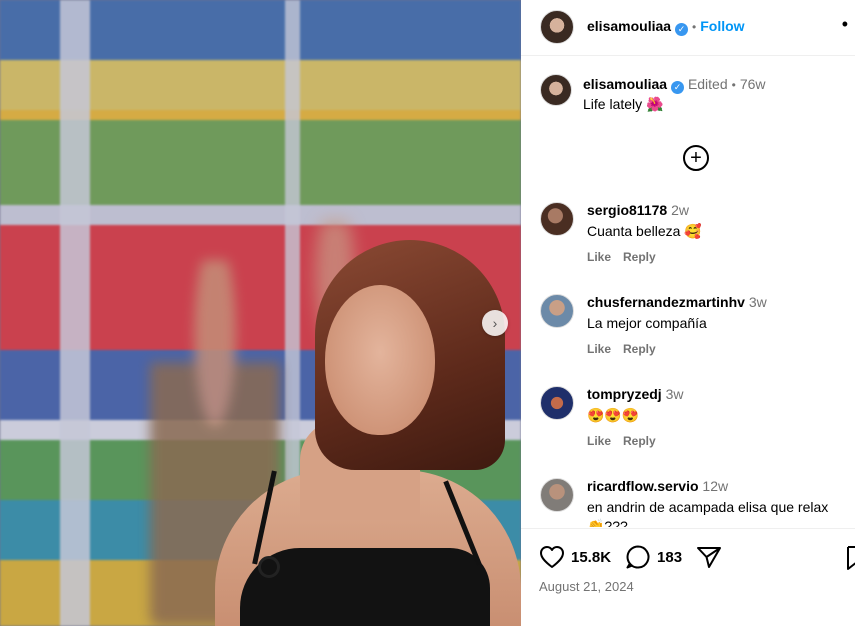 The width and height of the screenshot is (855, 626). What do you see at coordinates (625, 84) in the screenshot?
I see `caption-username: elisamouliaa` at bounding box center [625, 84].